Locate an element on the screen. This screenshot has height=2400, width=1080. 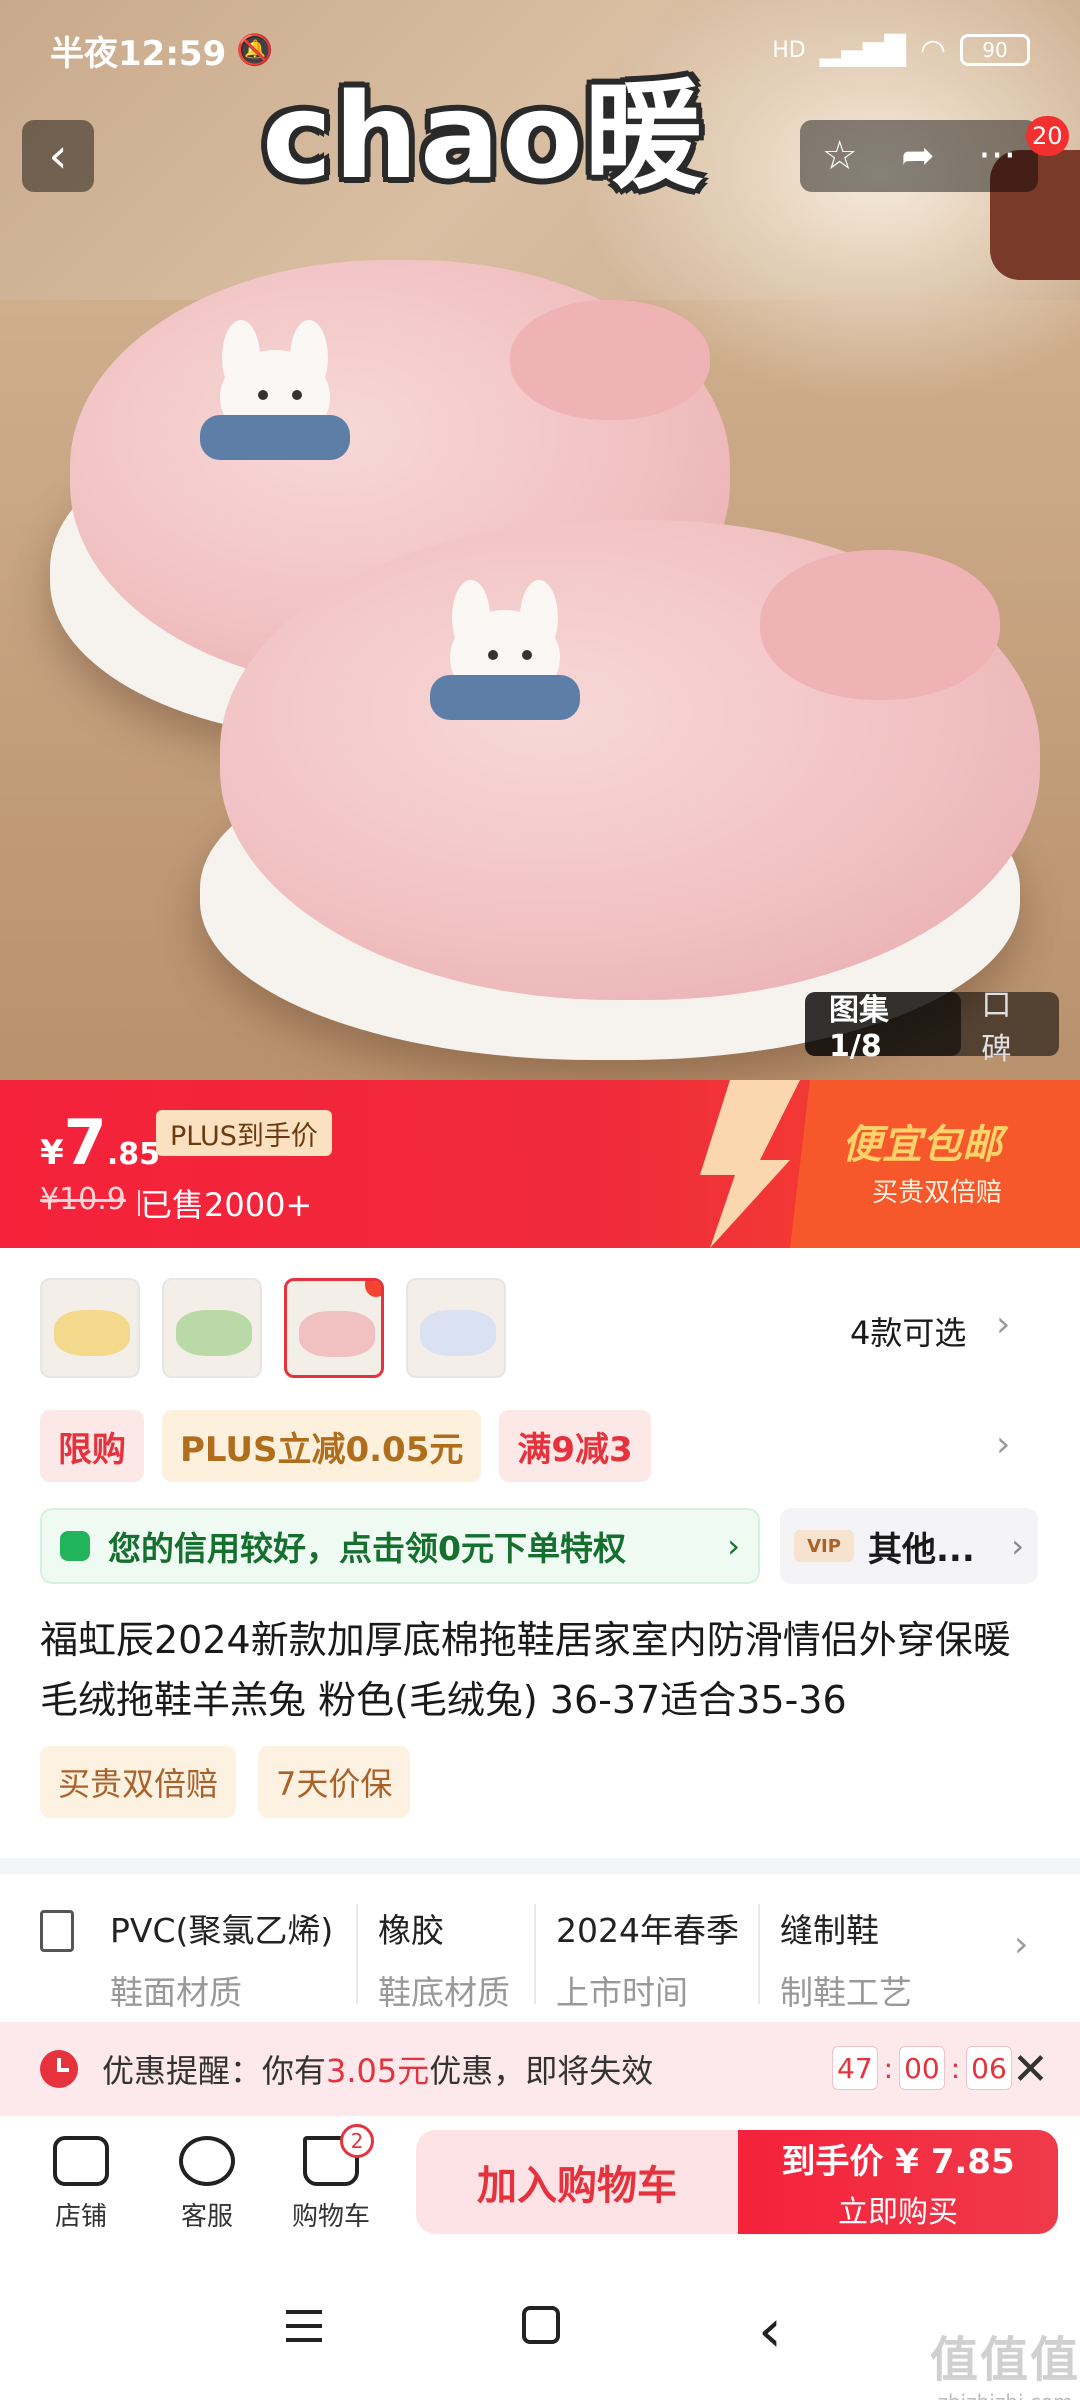
vip-icon: VIP is located at coordinates (824, 1546).